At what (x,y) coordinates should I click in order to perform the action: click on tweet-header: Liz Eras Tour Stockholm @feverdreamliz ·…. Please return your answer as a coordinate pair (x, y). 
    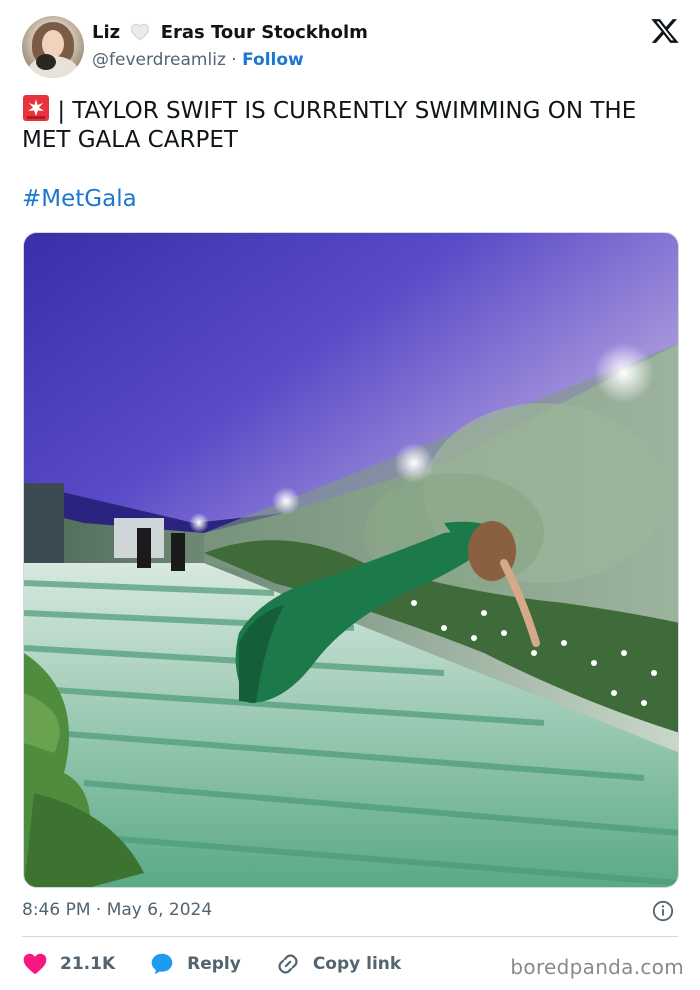
    Looking at the image, I should click on (352, 48).